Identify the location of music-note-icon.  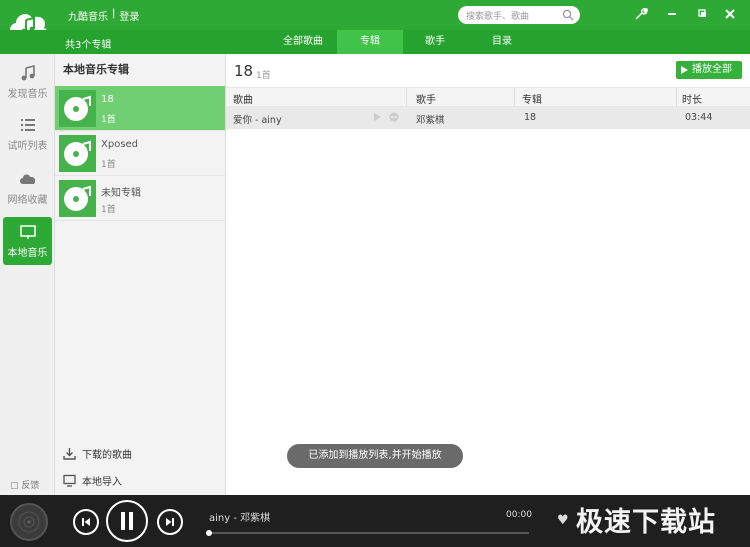
(28, 72).